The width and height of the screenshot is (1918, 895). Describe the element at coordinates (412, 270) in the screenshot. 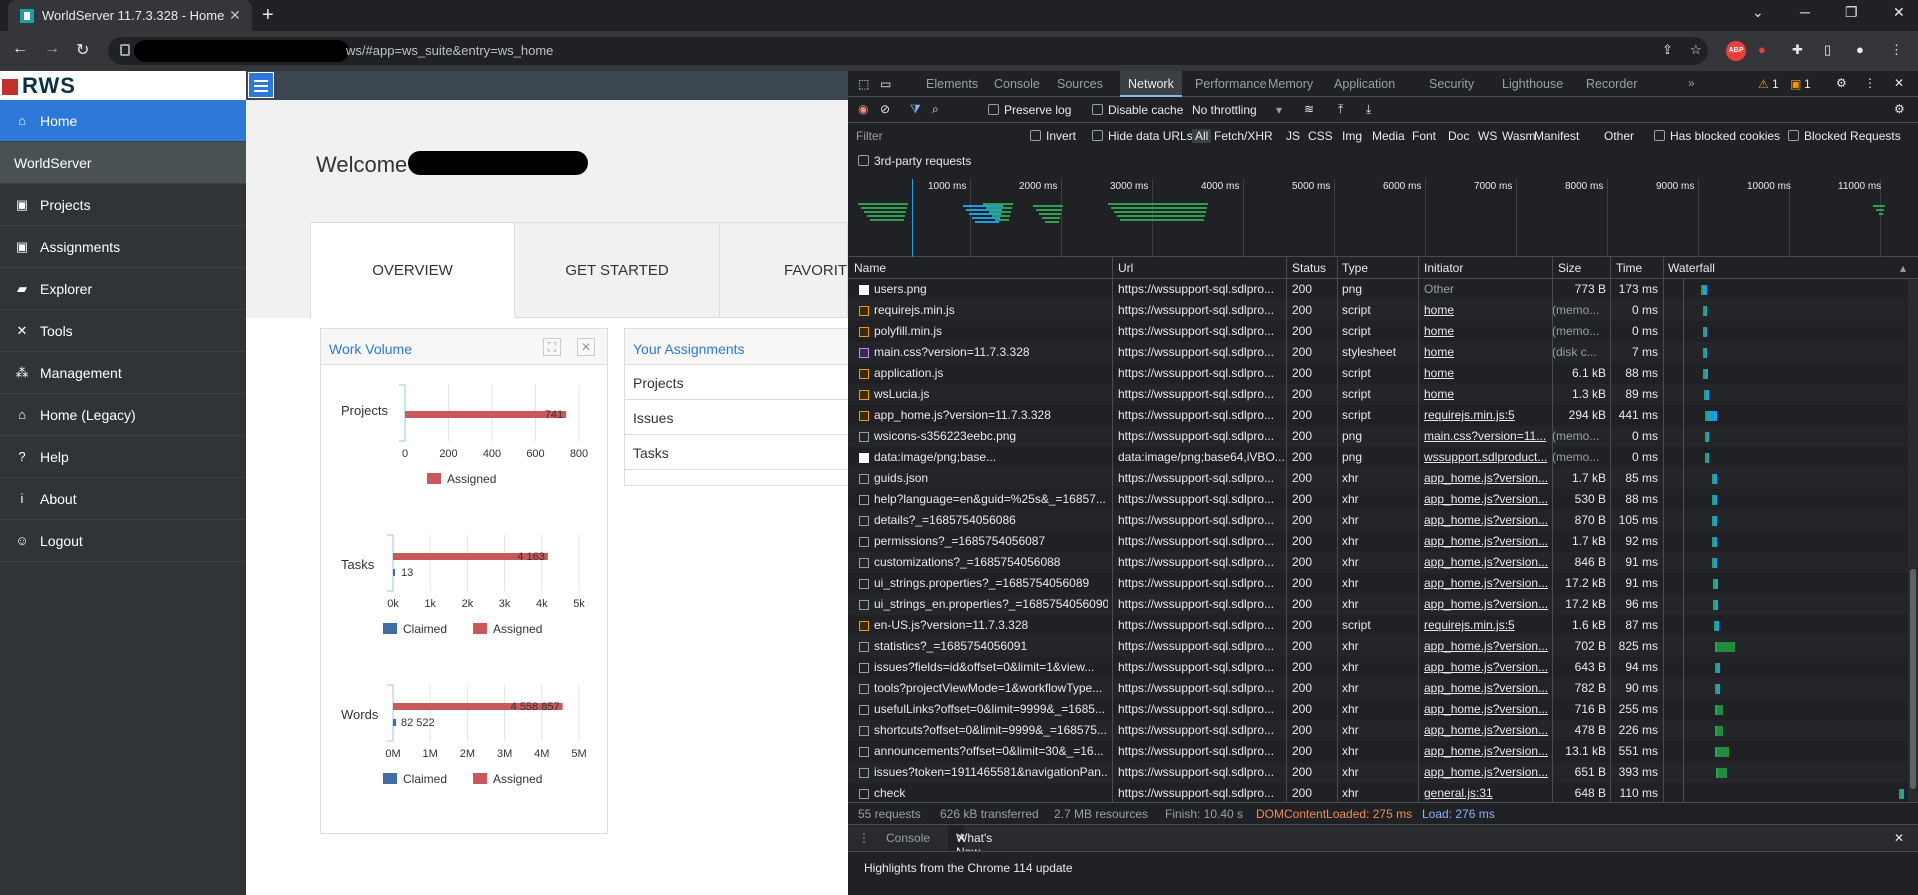

I see `tab-overview: OVERVIEW` at that location.